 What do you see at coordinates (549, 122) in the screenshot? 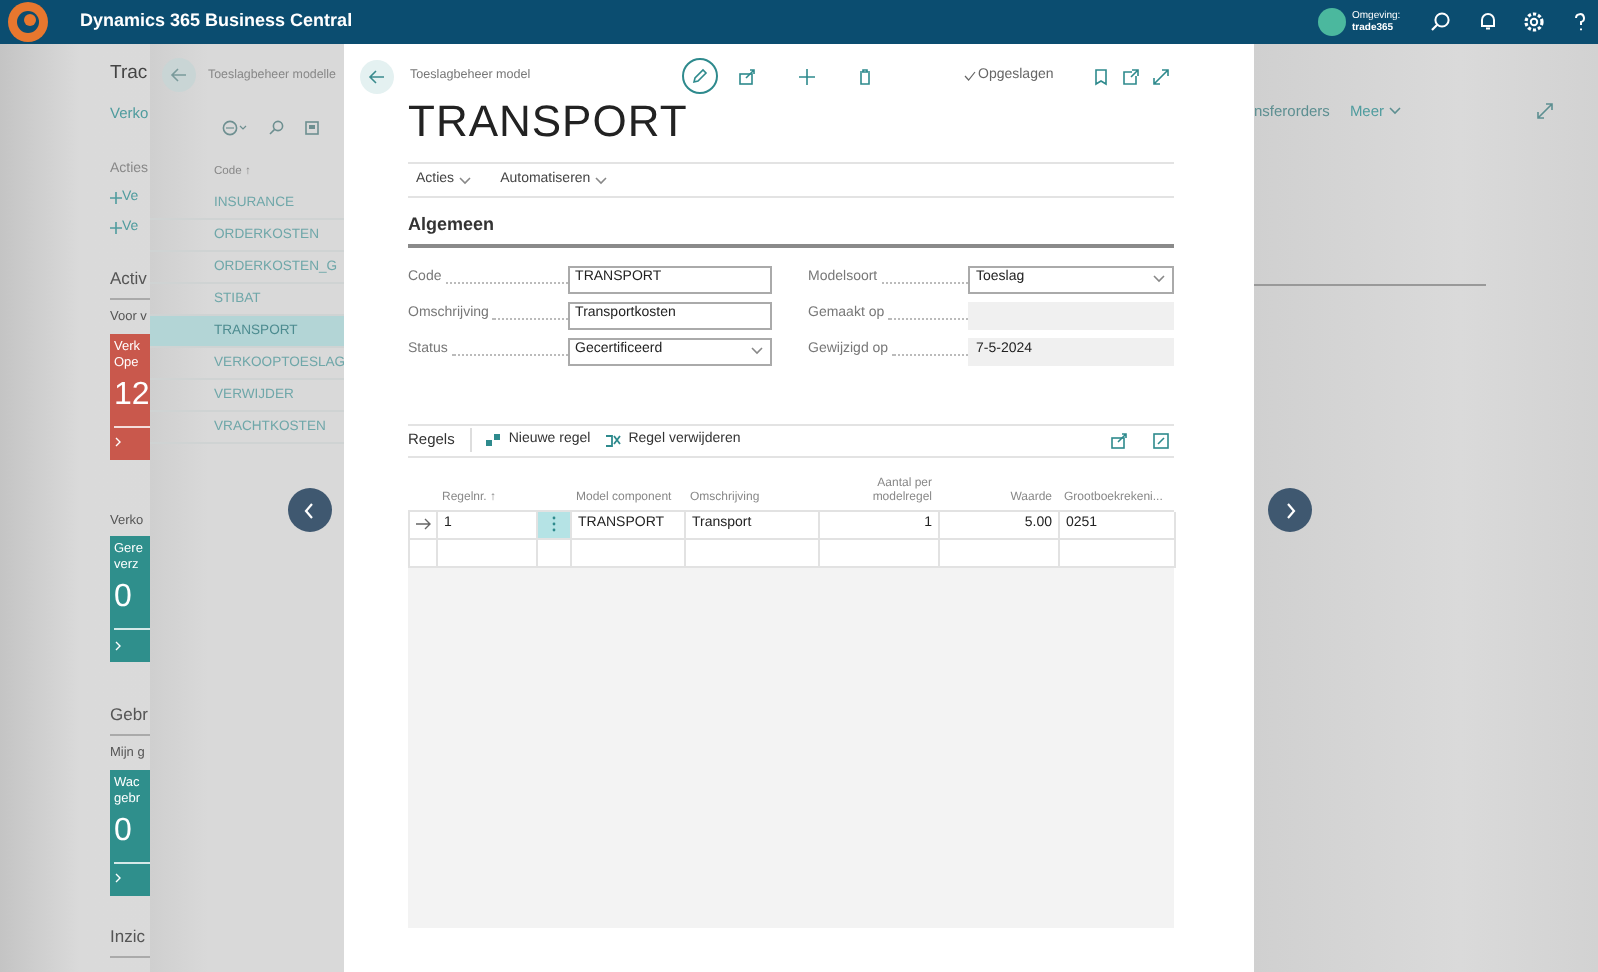
I see `record-title: TRANSPORT` at bounding box center [549, 122].